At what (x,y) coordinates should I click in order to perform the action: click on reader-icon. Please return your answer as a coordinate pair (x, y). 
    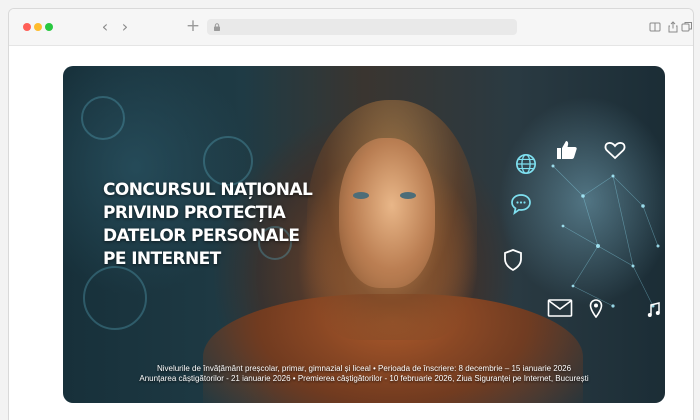
    Looking at the image, I should click on (655, 27).